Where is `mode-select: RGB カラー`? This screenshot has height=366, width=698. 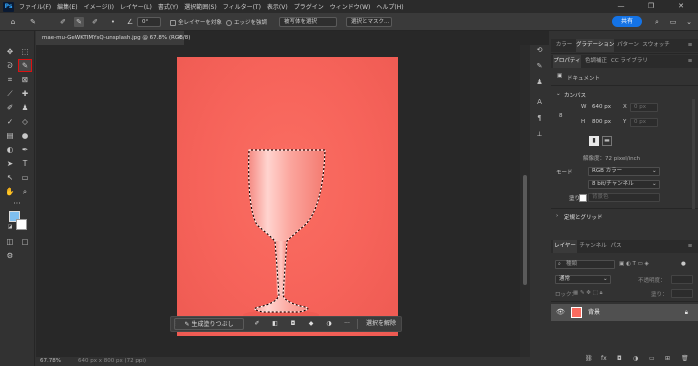
mode-select: RGB カラー is located at coordinates (624, 171).